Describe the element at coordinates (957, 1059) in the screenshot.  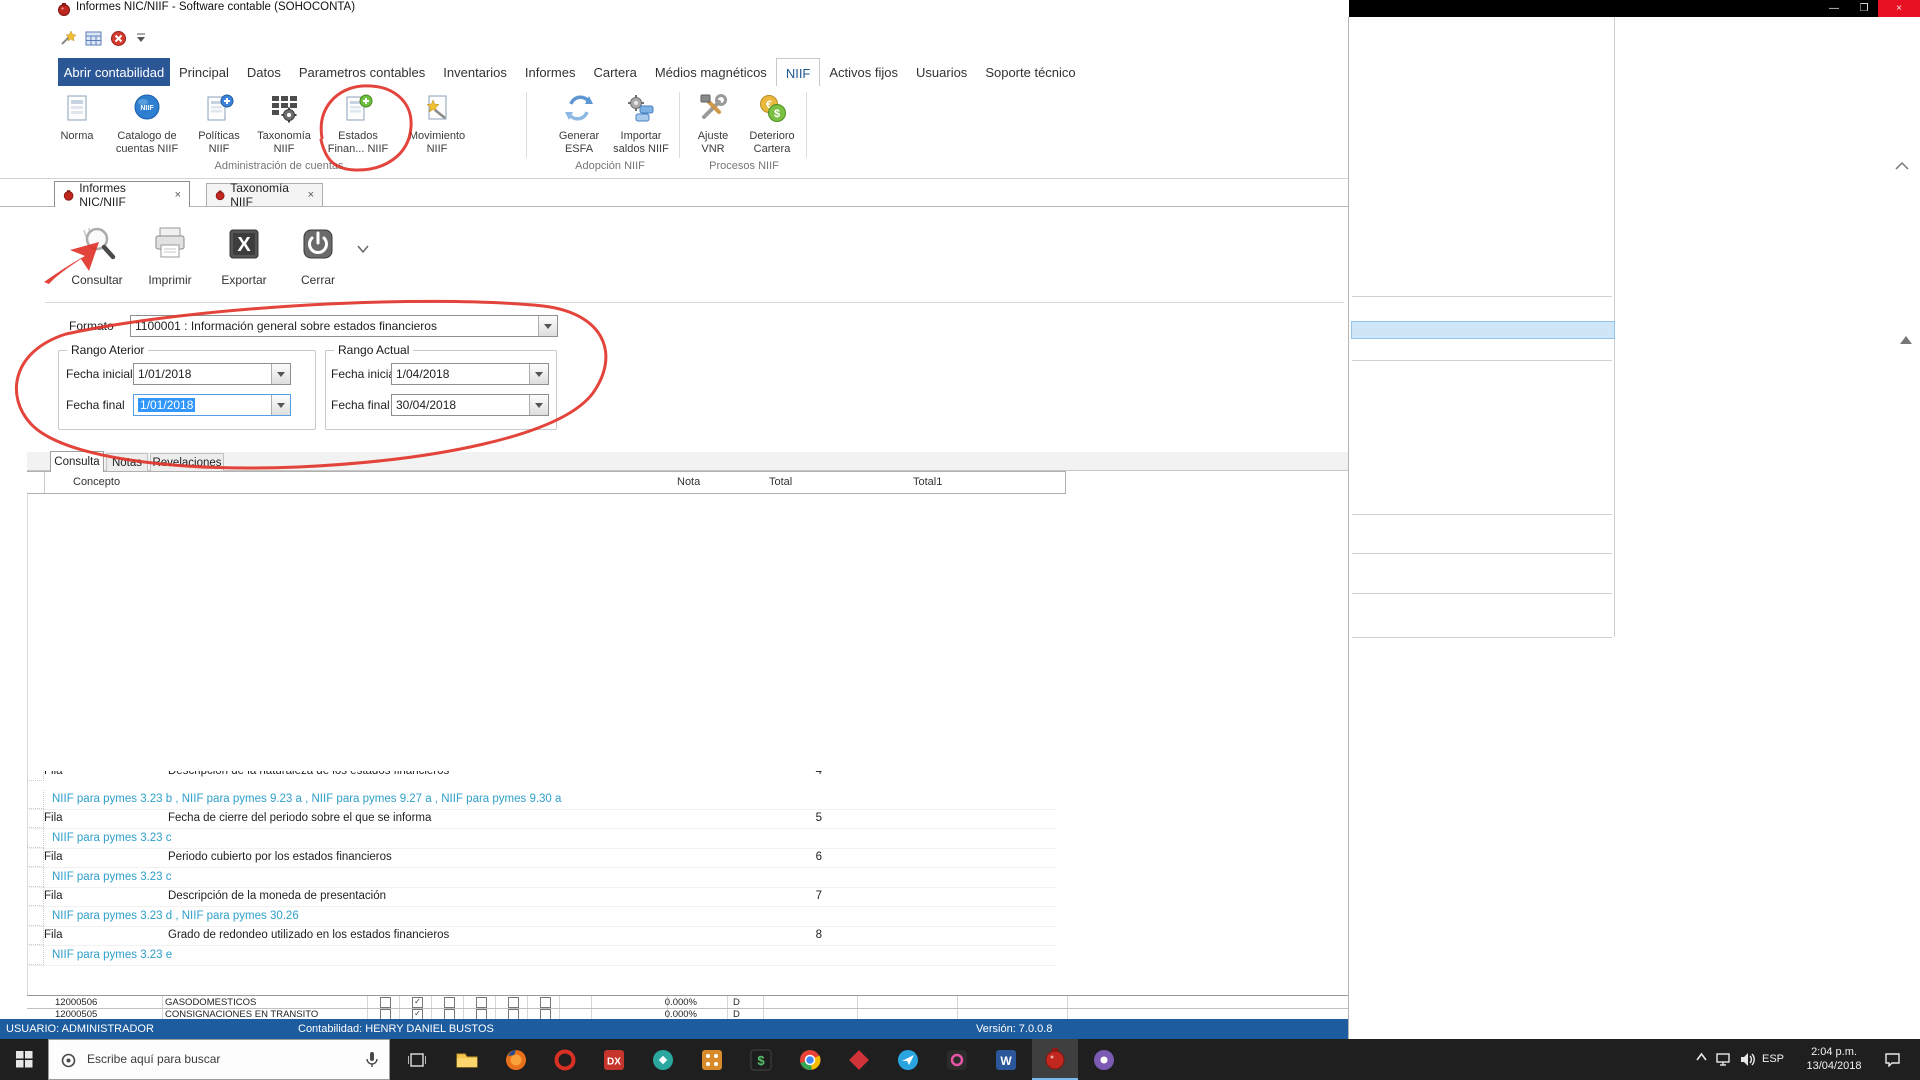
I see `taskbar-app-photos` at that location.